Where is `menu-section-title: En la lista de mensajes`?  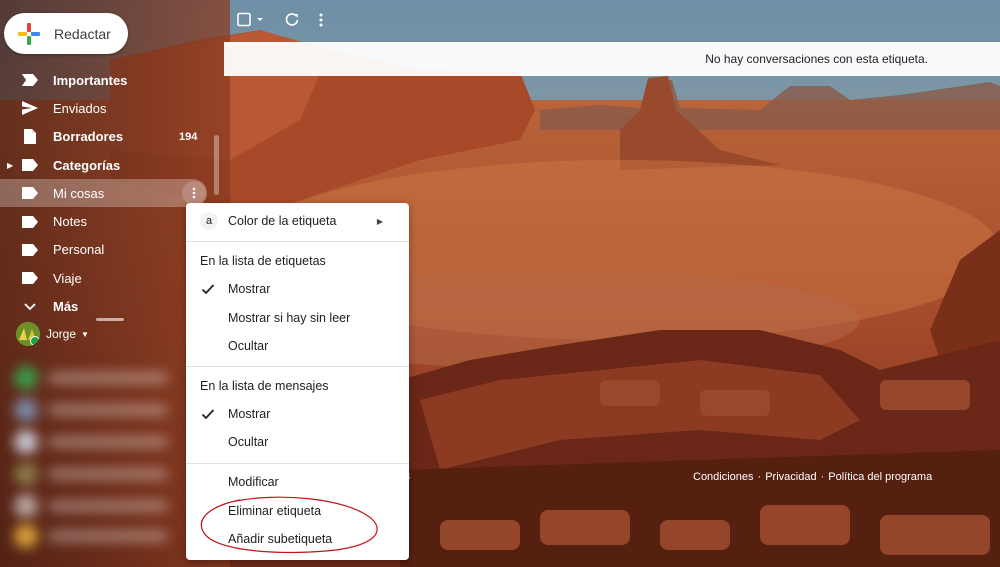 menu-section-title: En la lista de mensajes is located at coordinates (264, 386).